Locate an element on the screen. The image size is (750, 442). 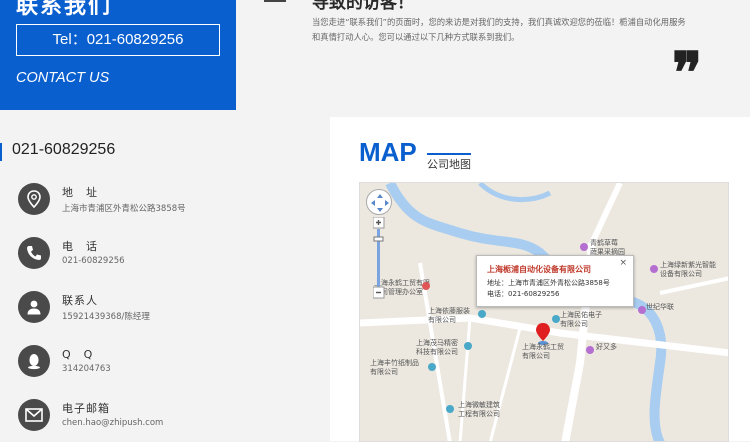
map-label-maoma: 上海茂马精密 科技有限公司 is located at coordinates (437, 347).